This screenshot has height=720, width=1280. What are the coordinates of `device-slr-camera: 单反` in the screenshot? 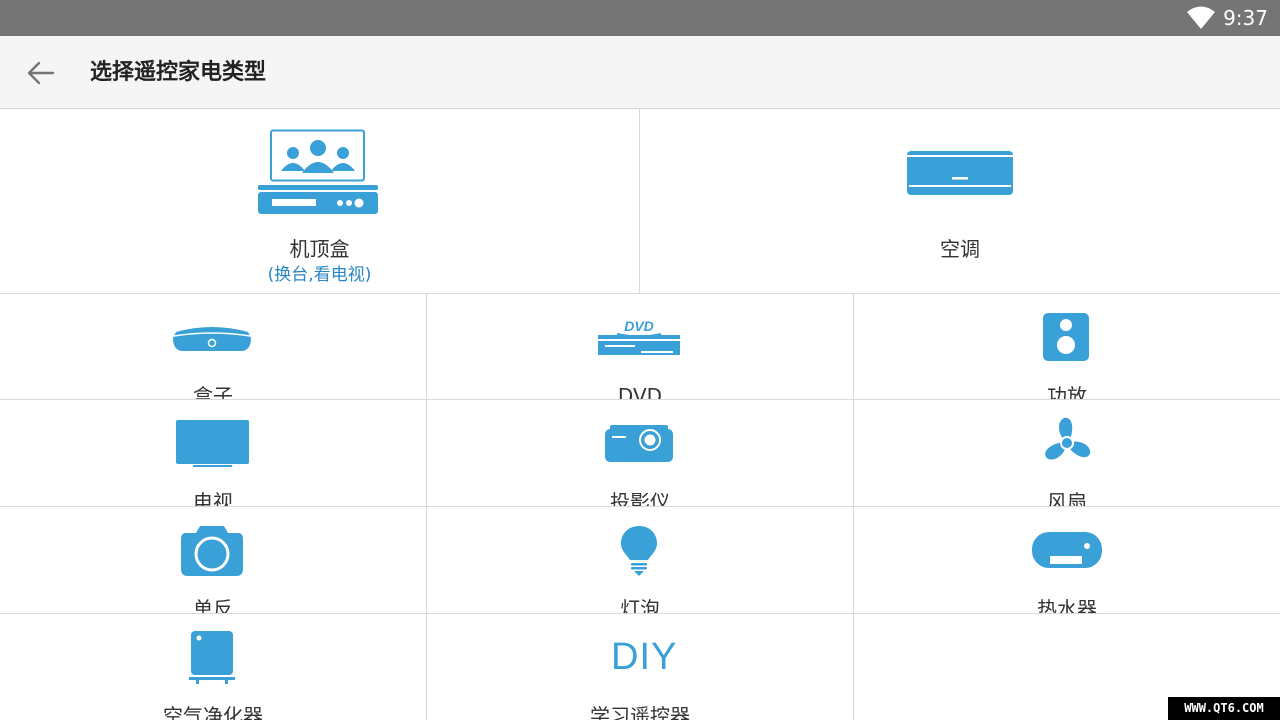 It's located at (213, 560).